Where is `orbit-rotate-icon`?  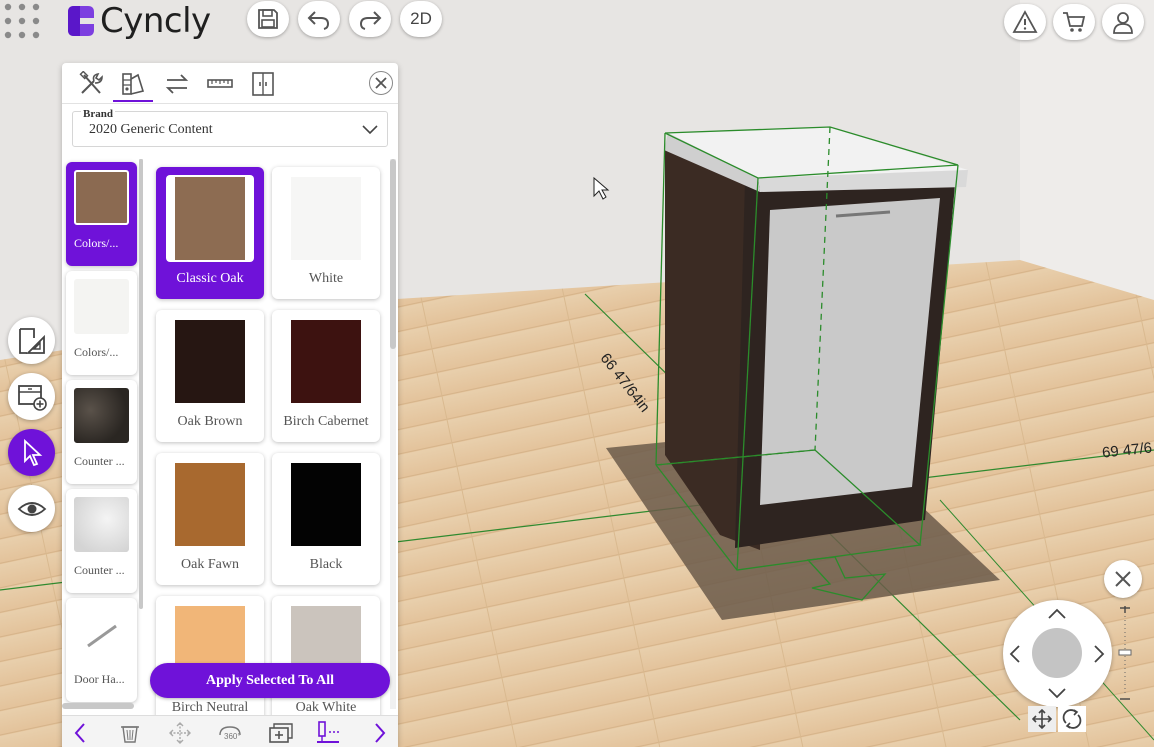
orbit-rotate-icon is located at coordinates (1072, 719).